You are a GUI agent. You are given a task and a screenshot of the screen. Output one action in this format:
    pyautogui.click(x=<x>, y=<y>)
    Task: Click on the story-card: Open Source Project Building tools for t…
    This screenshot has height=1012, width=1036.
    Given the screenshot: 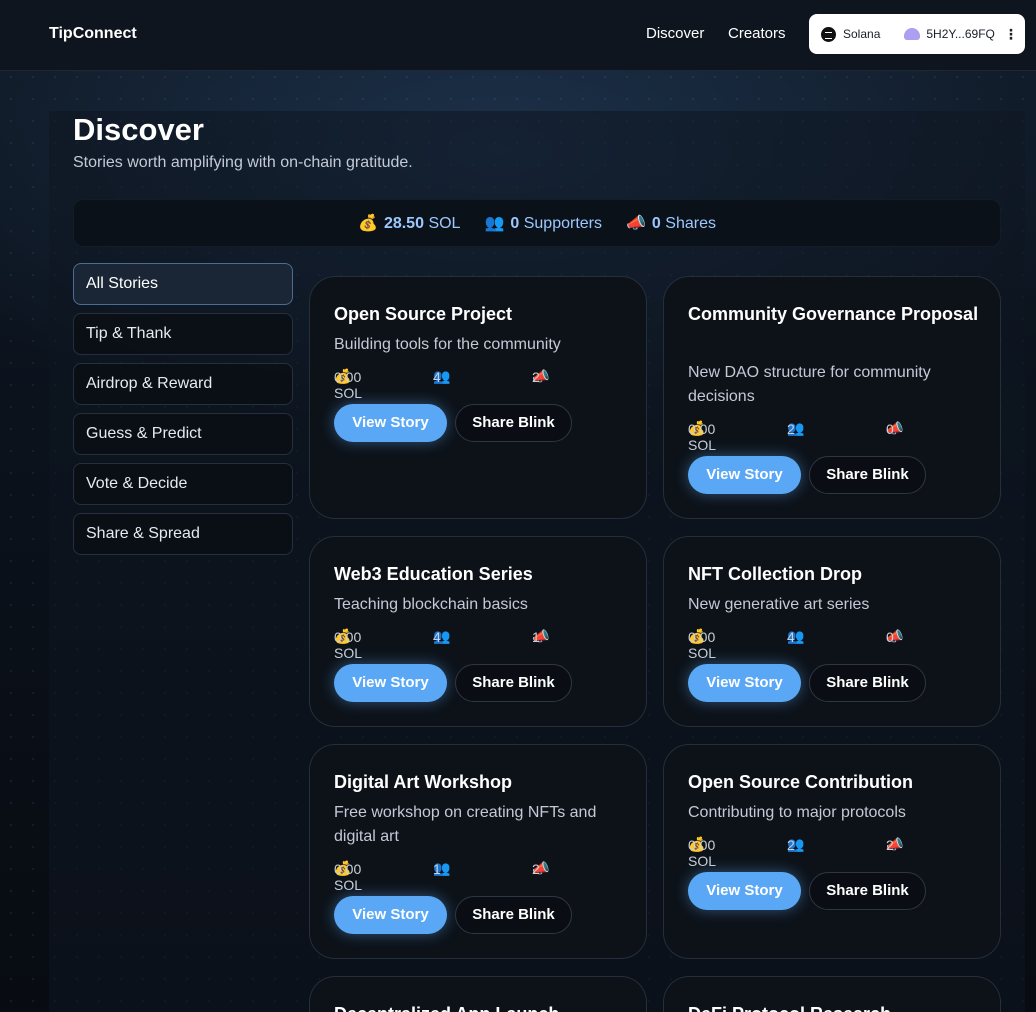 What is the action you would take?
    pyautogui.click(x=478, y=397)
    